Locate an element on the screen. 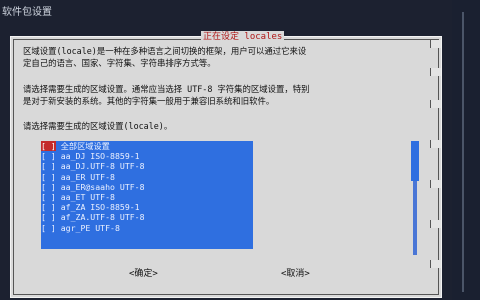 This screenshot has height=300, width=480. list-item: [ ] aa_ET UTF-8 is located at coordinates (147, 197).